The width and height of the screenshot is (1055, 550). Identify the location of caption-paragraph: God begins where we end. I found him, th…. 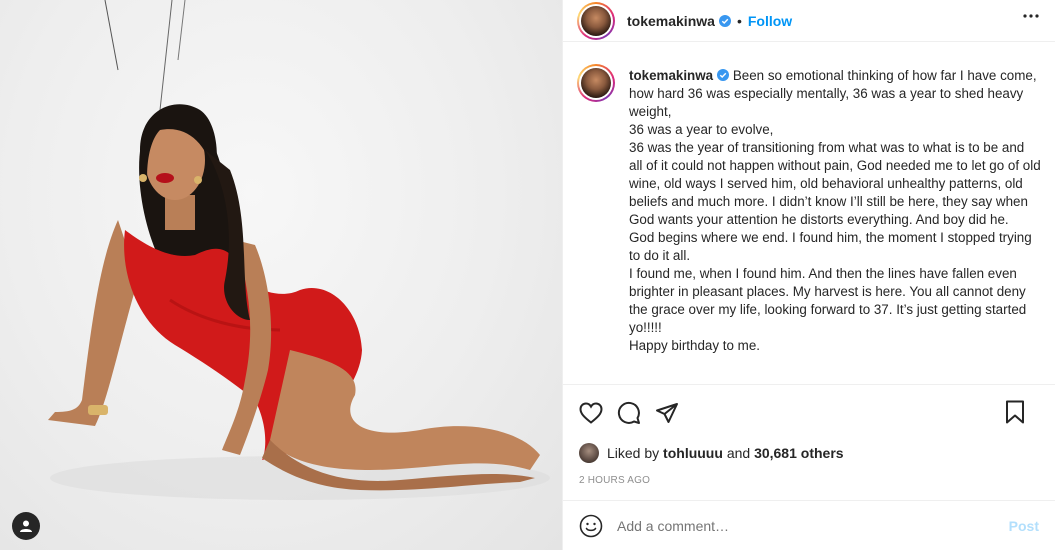
(832, 246).